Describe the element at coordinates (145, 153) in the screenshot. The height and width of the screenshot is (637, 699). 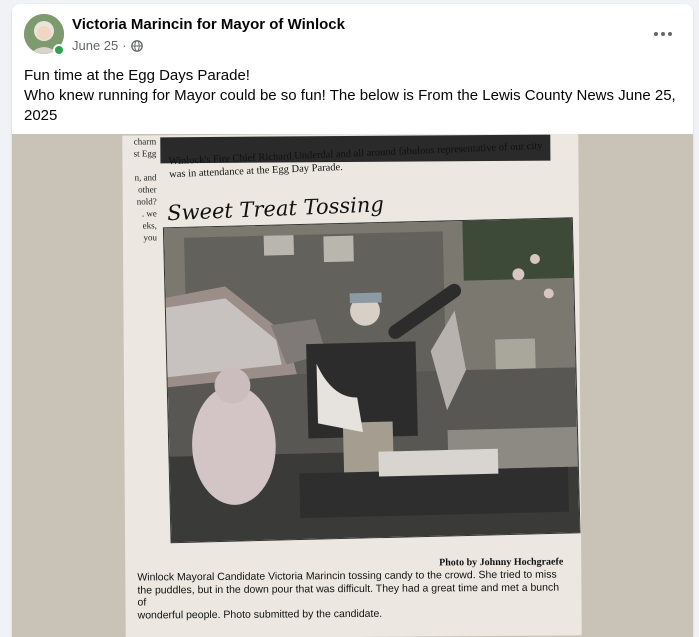
I see `left-column-text: st Egg` at that location.